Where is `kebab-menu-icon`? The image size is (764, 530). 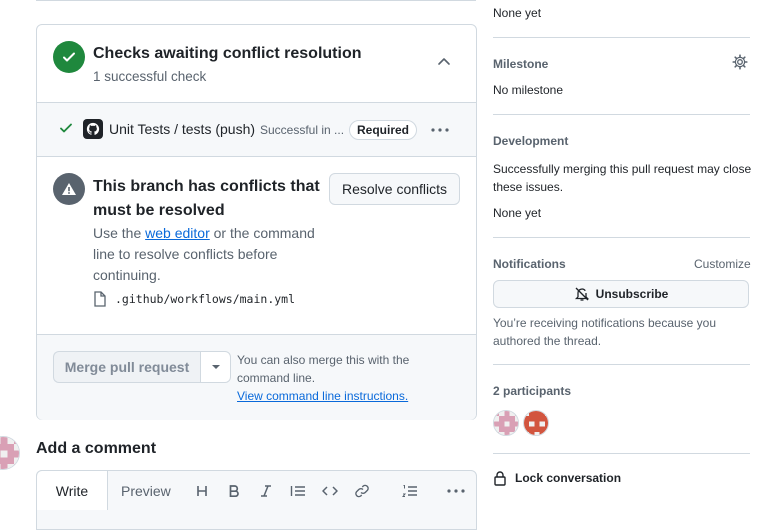 kebab-menu-icon is located at coordinates (440, 130).